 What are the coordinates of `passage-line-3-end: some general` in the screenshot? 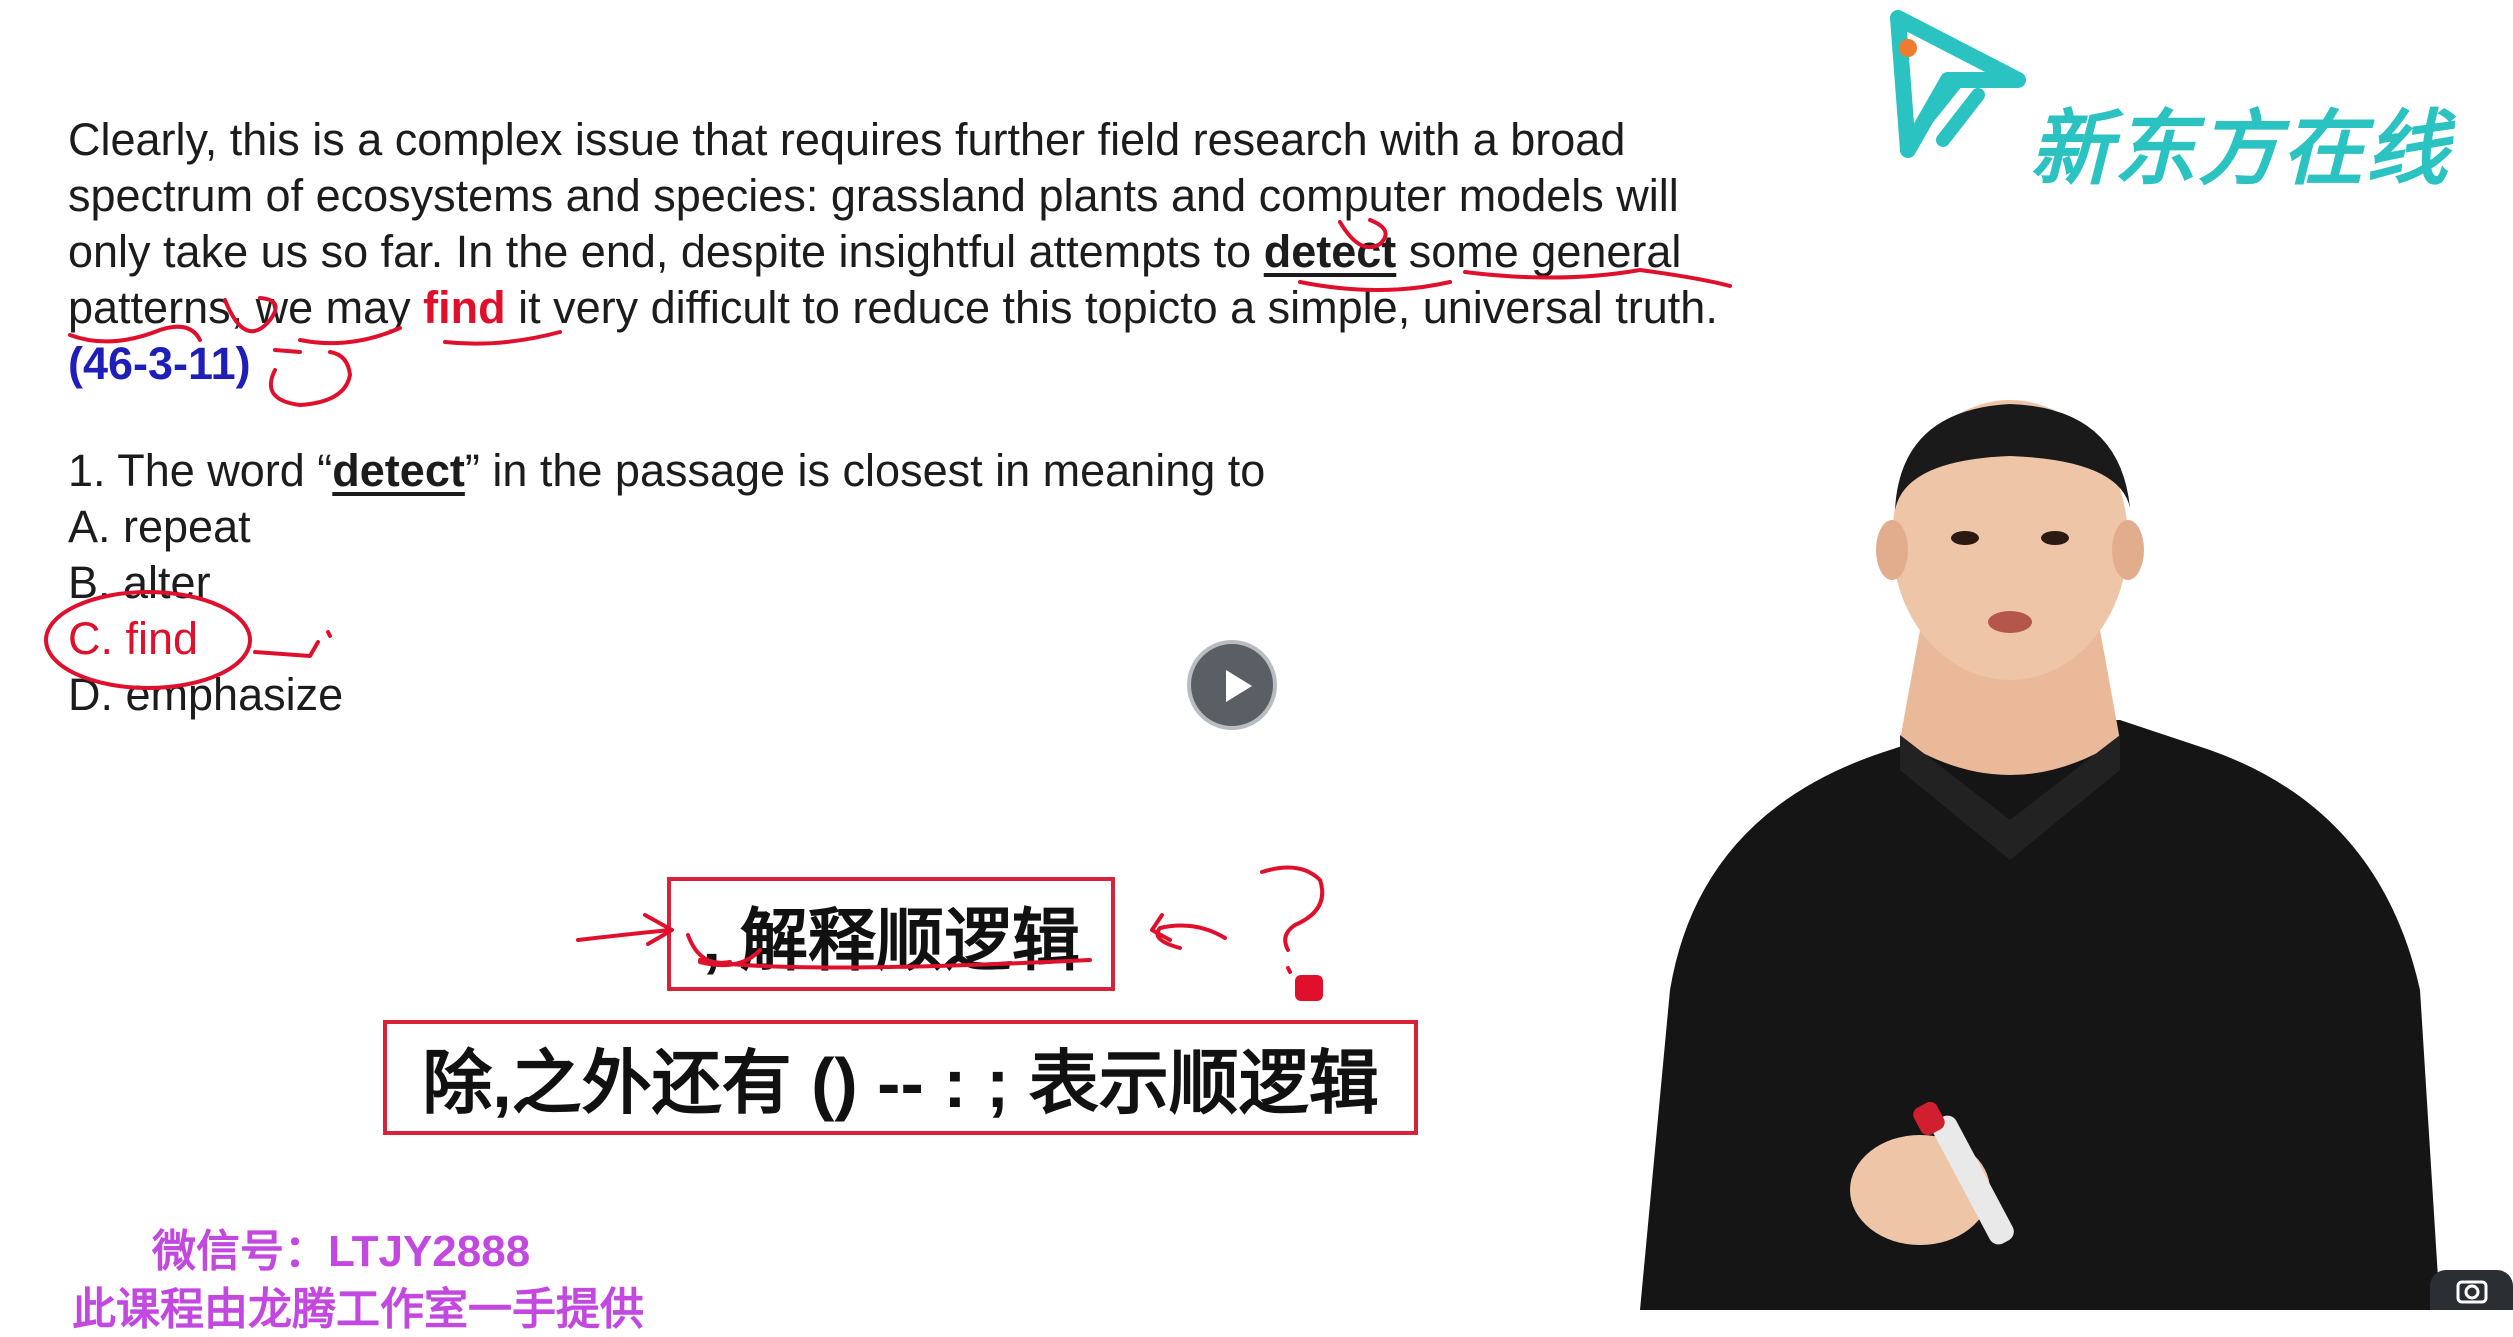 It's located at (1539, 251).